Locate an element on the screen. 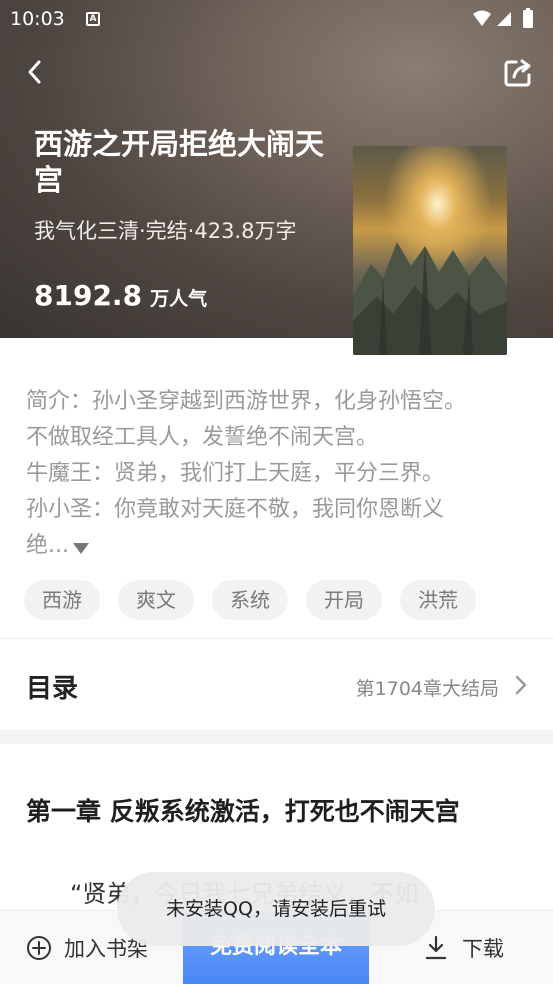 Image resolution: width=553 pixels, height=984 pixels. chapter-title: 第一章 反叛系统激活，打死也不闹天宫 is located at coordinates (243, 811).